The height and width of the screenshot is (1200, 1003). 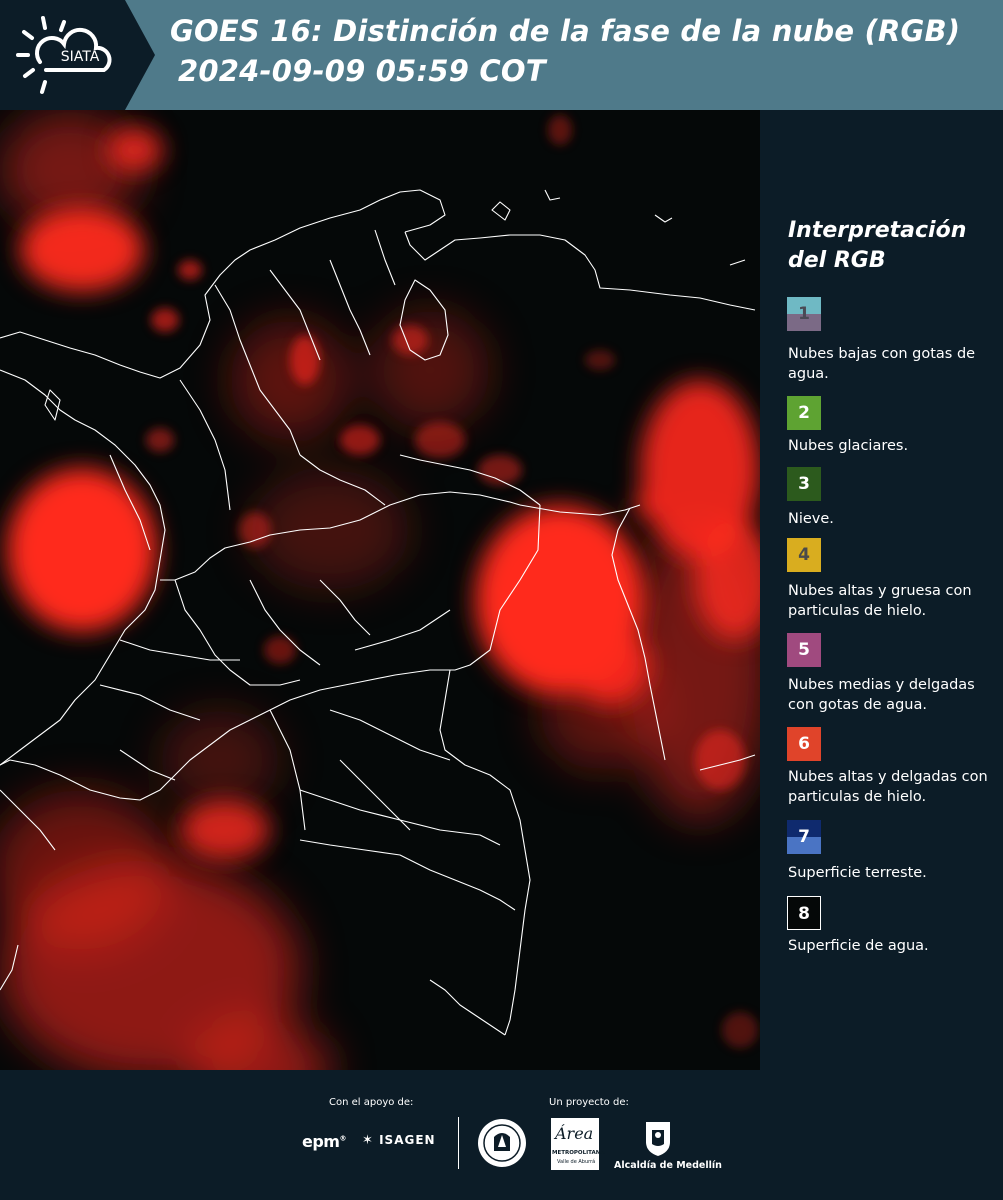 I want to click on legend-number: 8, so click(x=804, y=914).